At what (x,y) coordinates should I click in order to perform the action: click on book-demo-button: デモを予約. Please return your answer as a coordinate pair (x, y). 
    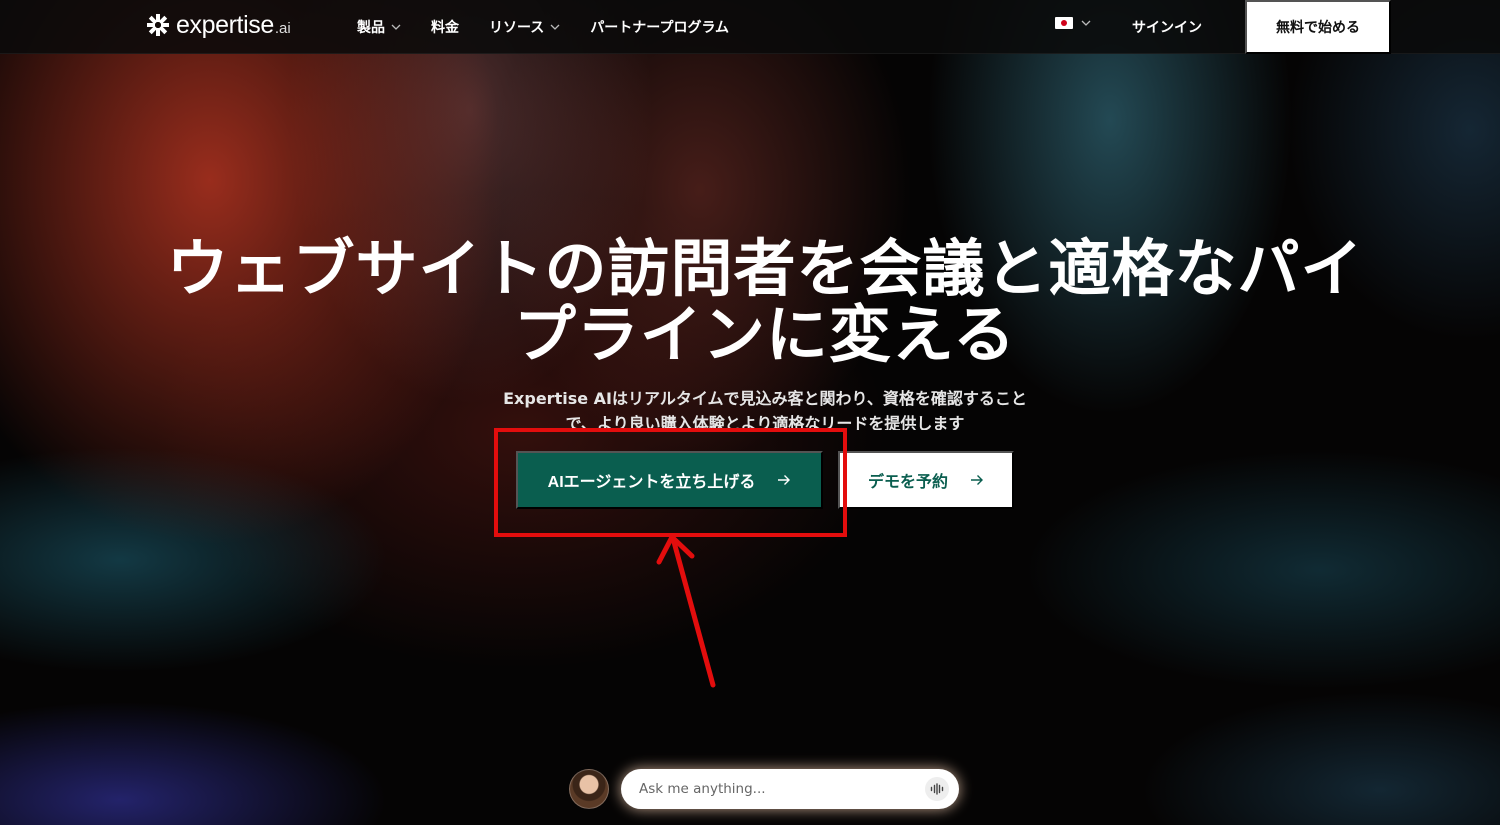
    Looking at the image, I should click on (926, 480).